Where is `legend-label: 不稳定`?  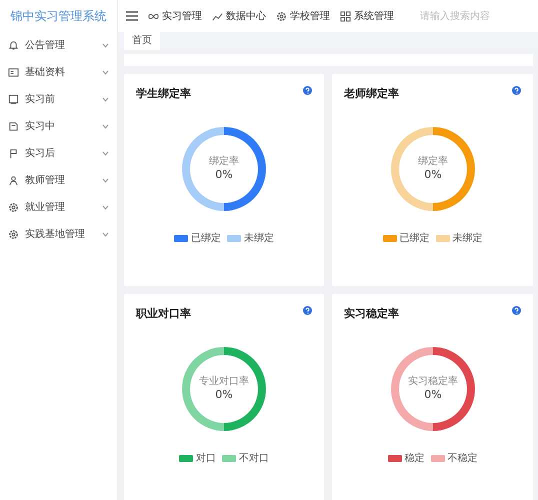 legend-label: 不稳定 is located at coordinates (463, 459).